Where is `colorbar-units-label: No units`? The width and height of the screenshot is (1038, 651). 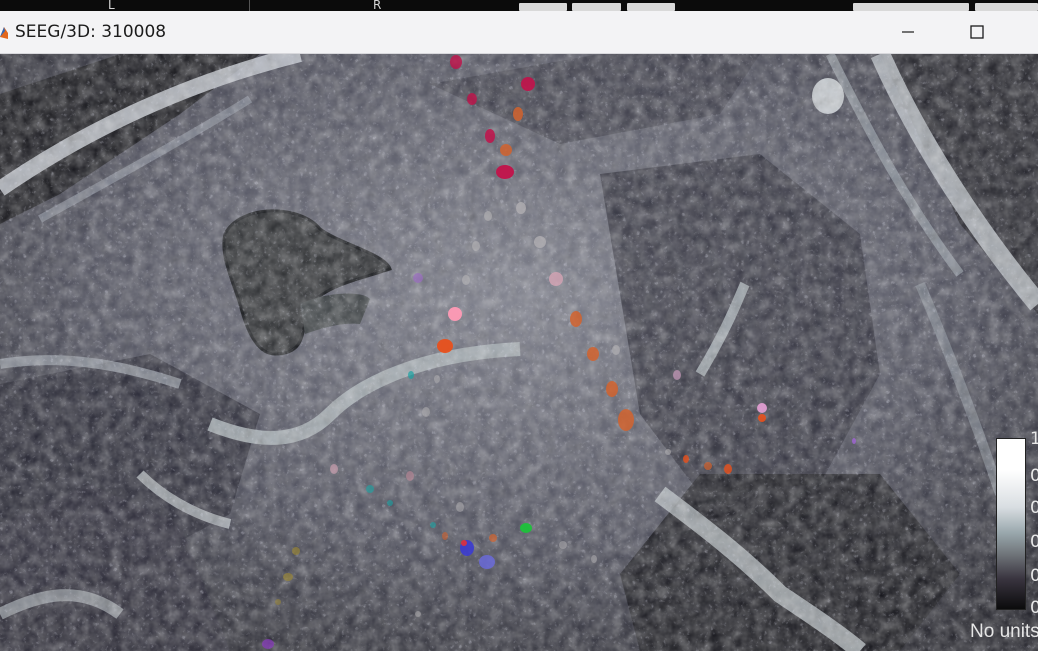 colorbar-units-label: No units is located at coordinates (1004, 631).